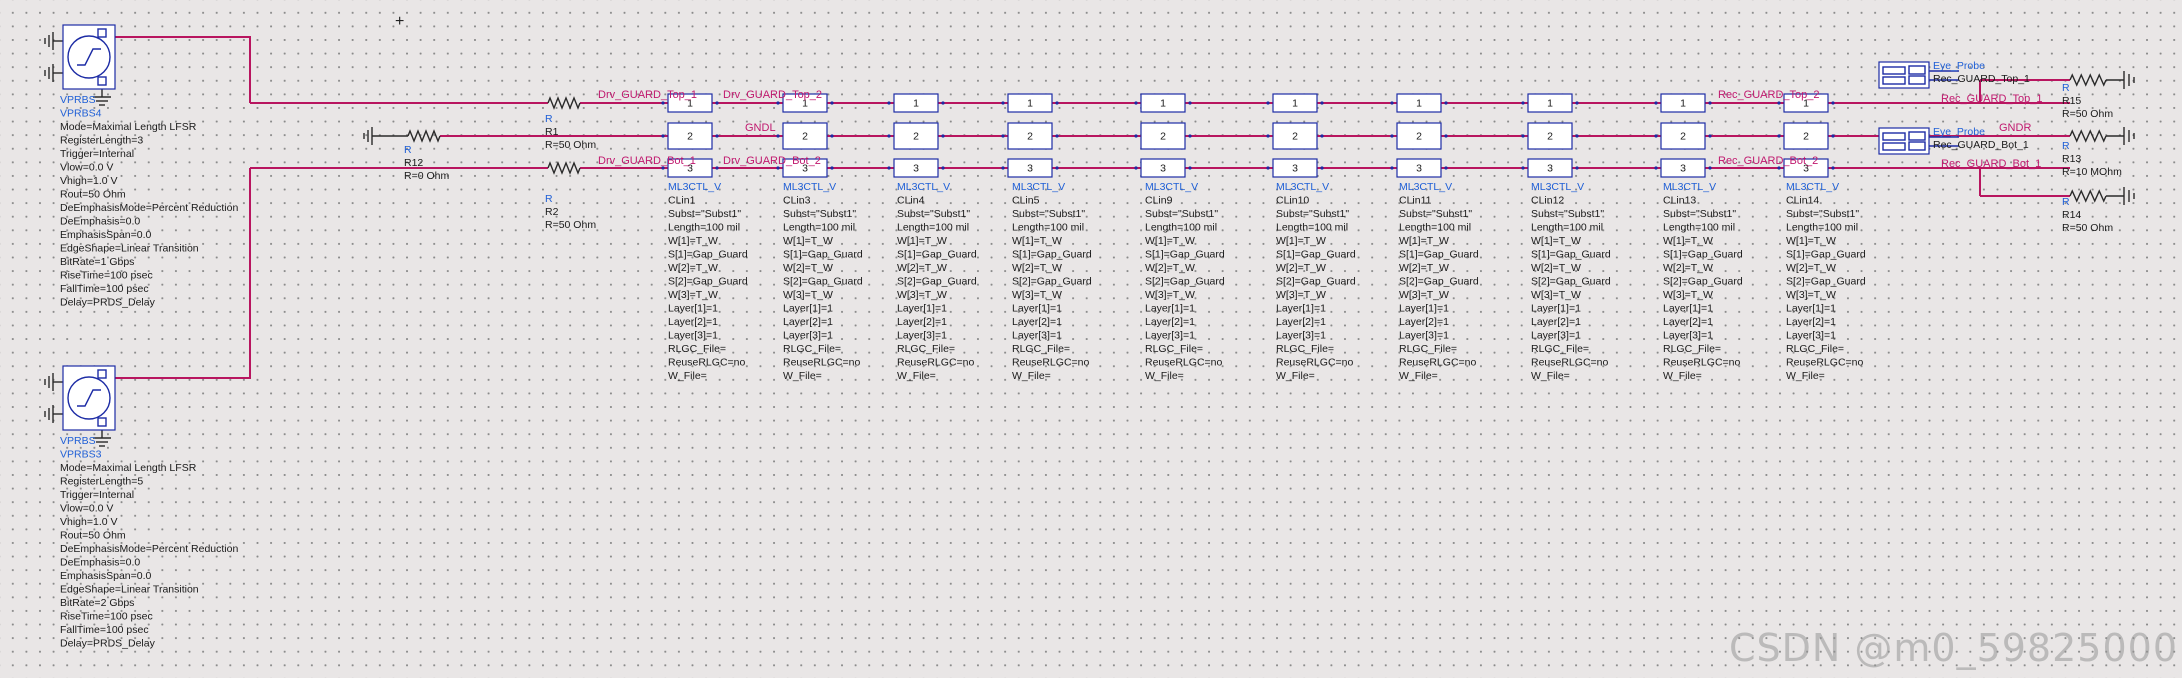  What do you see at coordinates (1547, 201) in the screenshot?
I see `line-name: CLin12` at bounding box center [1547, 201].